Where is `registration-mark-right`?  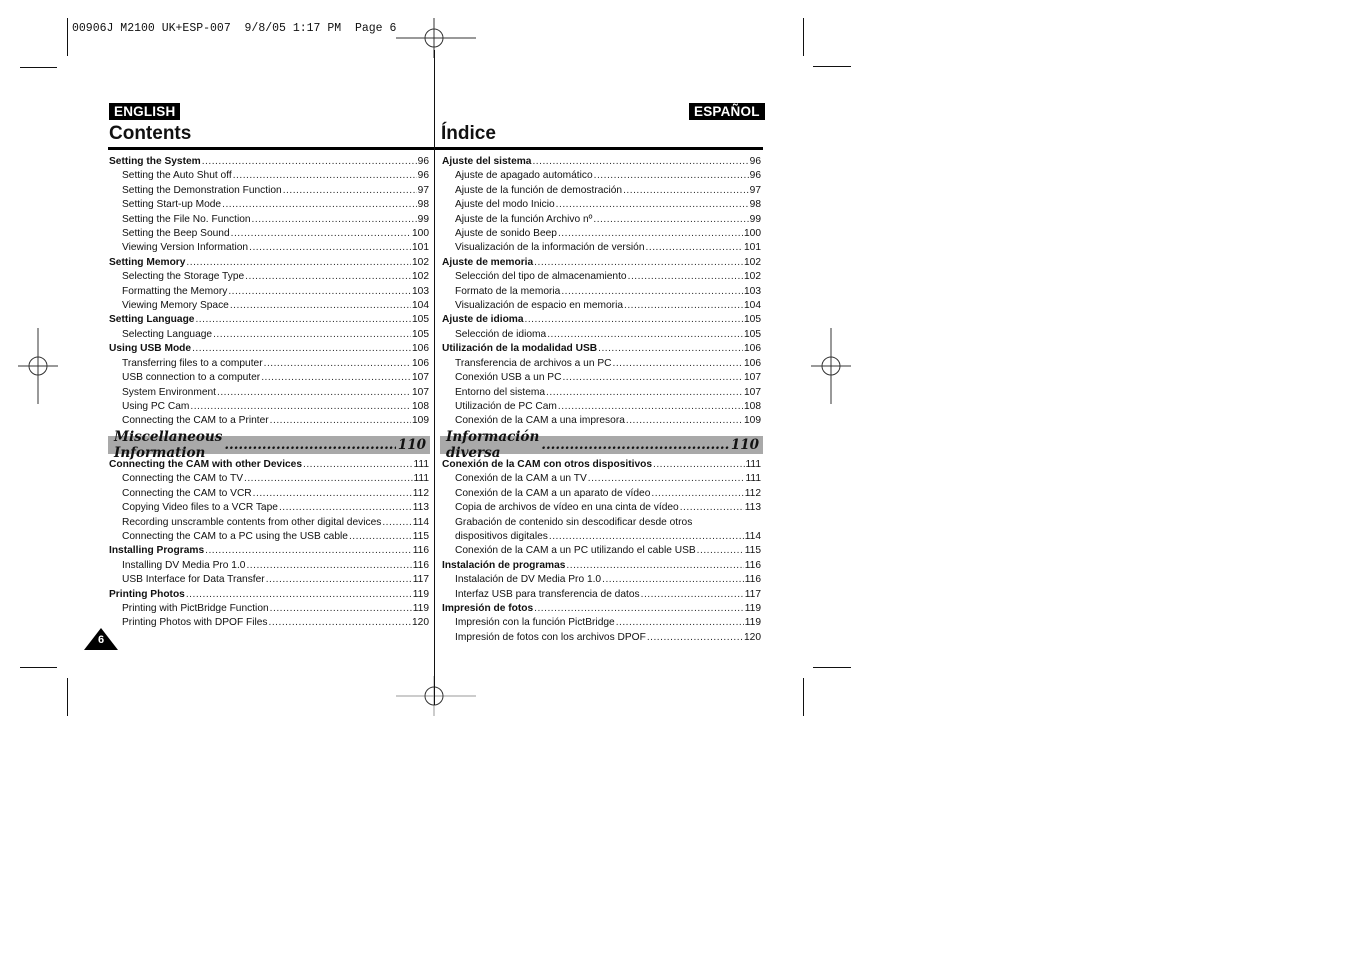
registration-mark-right is located at coordinates (831, 366).